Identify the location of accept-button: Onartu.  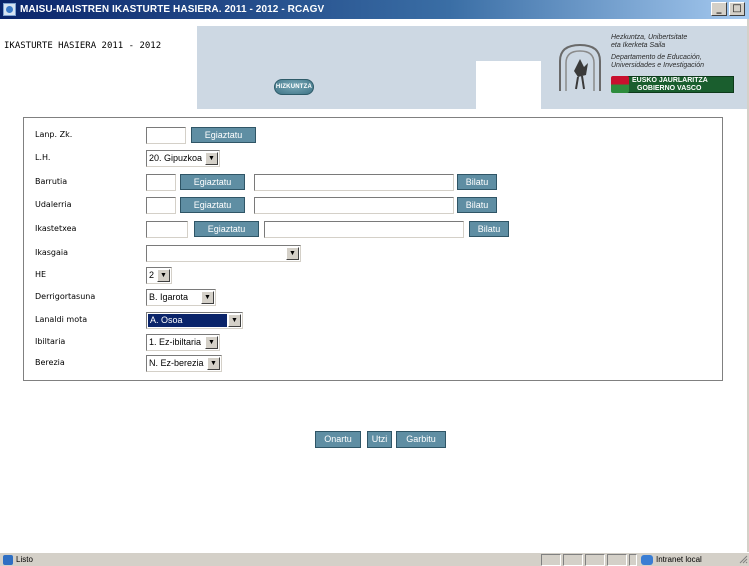
(338, 439).